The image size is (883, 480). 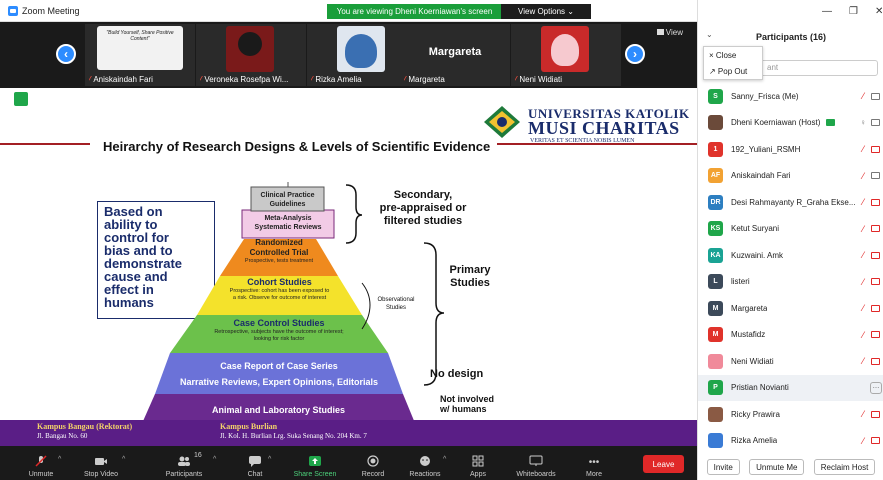 What do you see at coordinates (396, 304) in the screenshot?
I see `observational-studies-label: Observational Studies` at bounding box center [396, 304].